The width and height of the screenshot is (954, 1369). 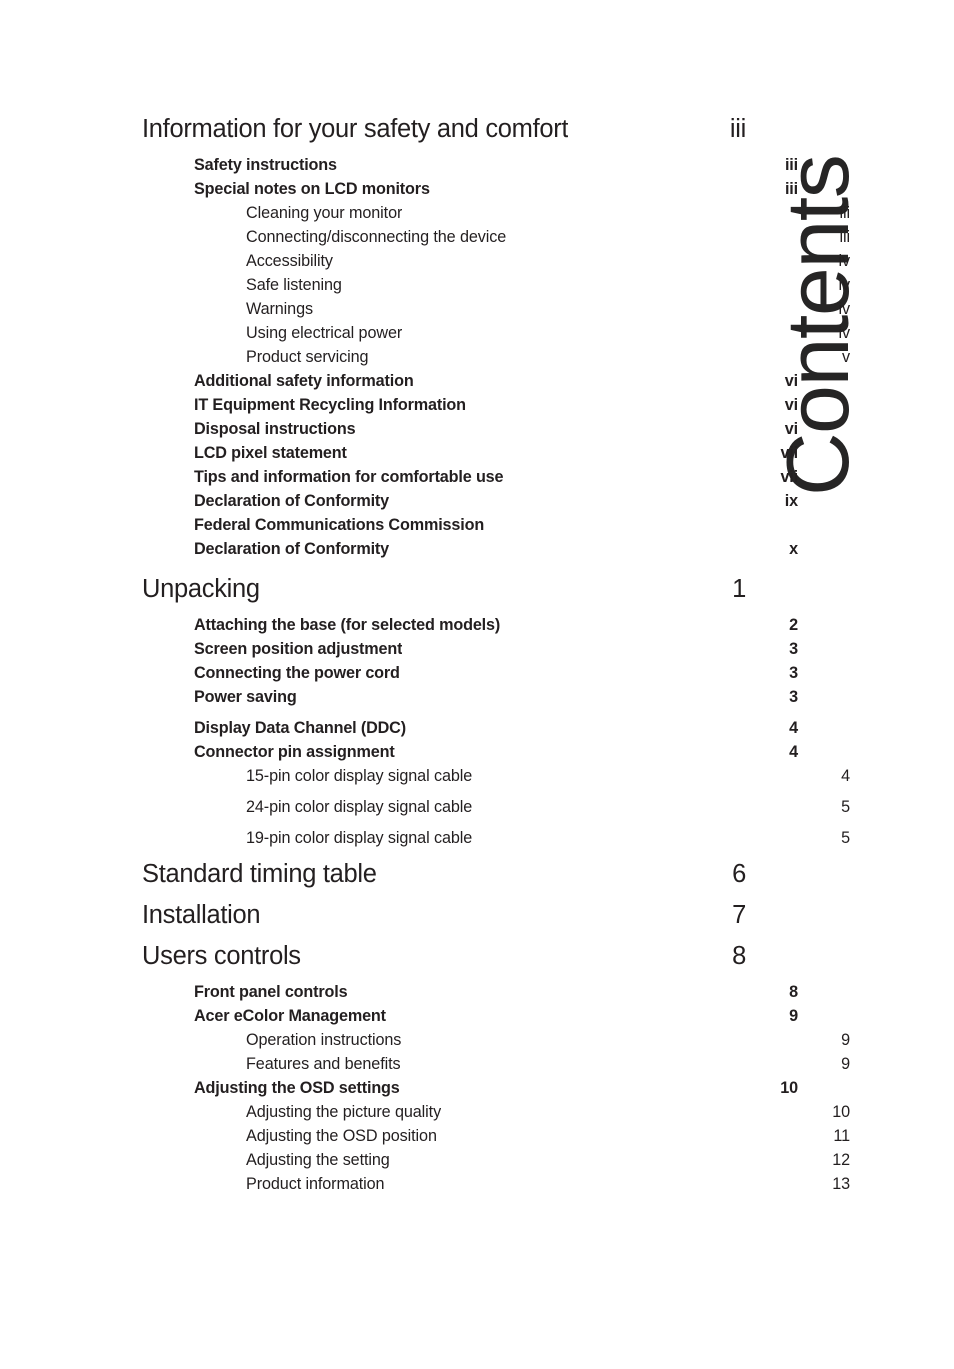 I want to click on toc-entry-label: Adjusting the OSD position, so click(x=341, y=1136).